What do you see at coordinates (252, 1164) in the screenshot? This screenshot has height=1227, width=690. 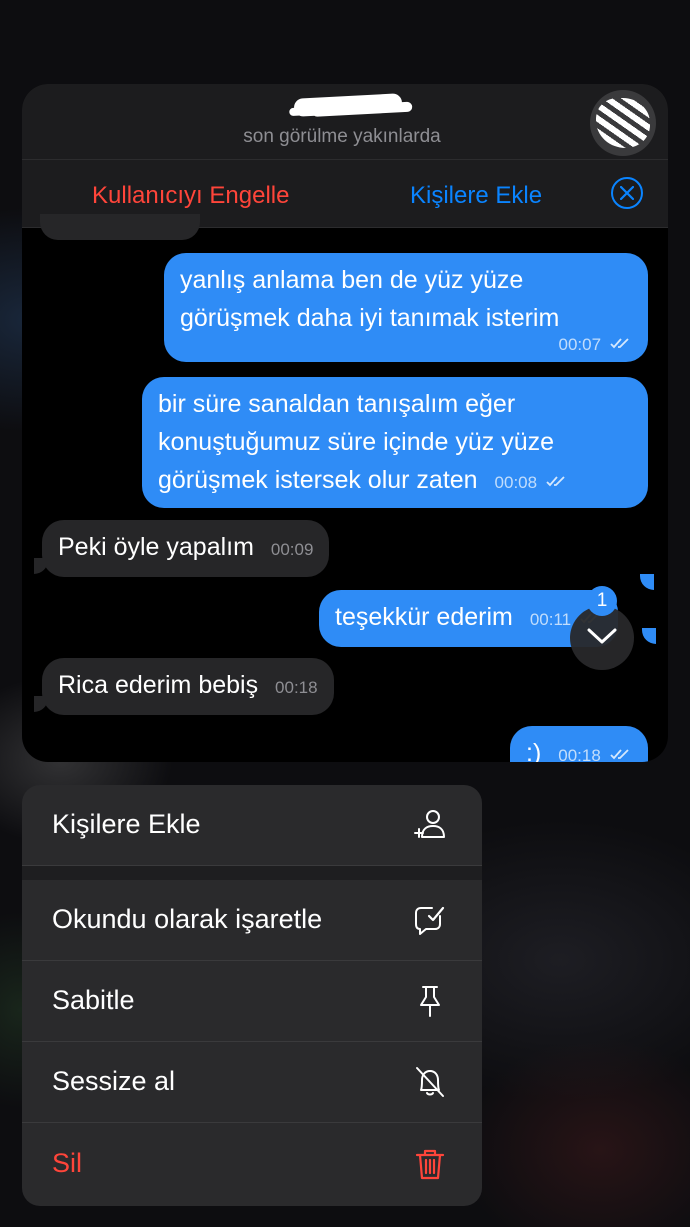 I see `menu-item-delete: Sil` at bounding box center [252, 1164].